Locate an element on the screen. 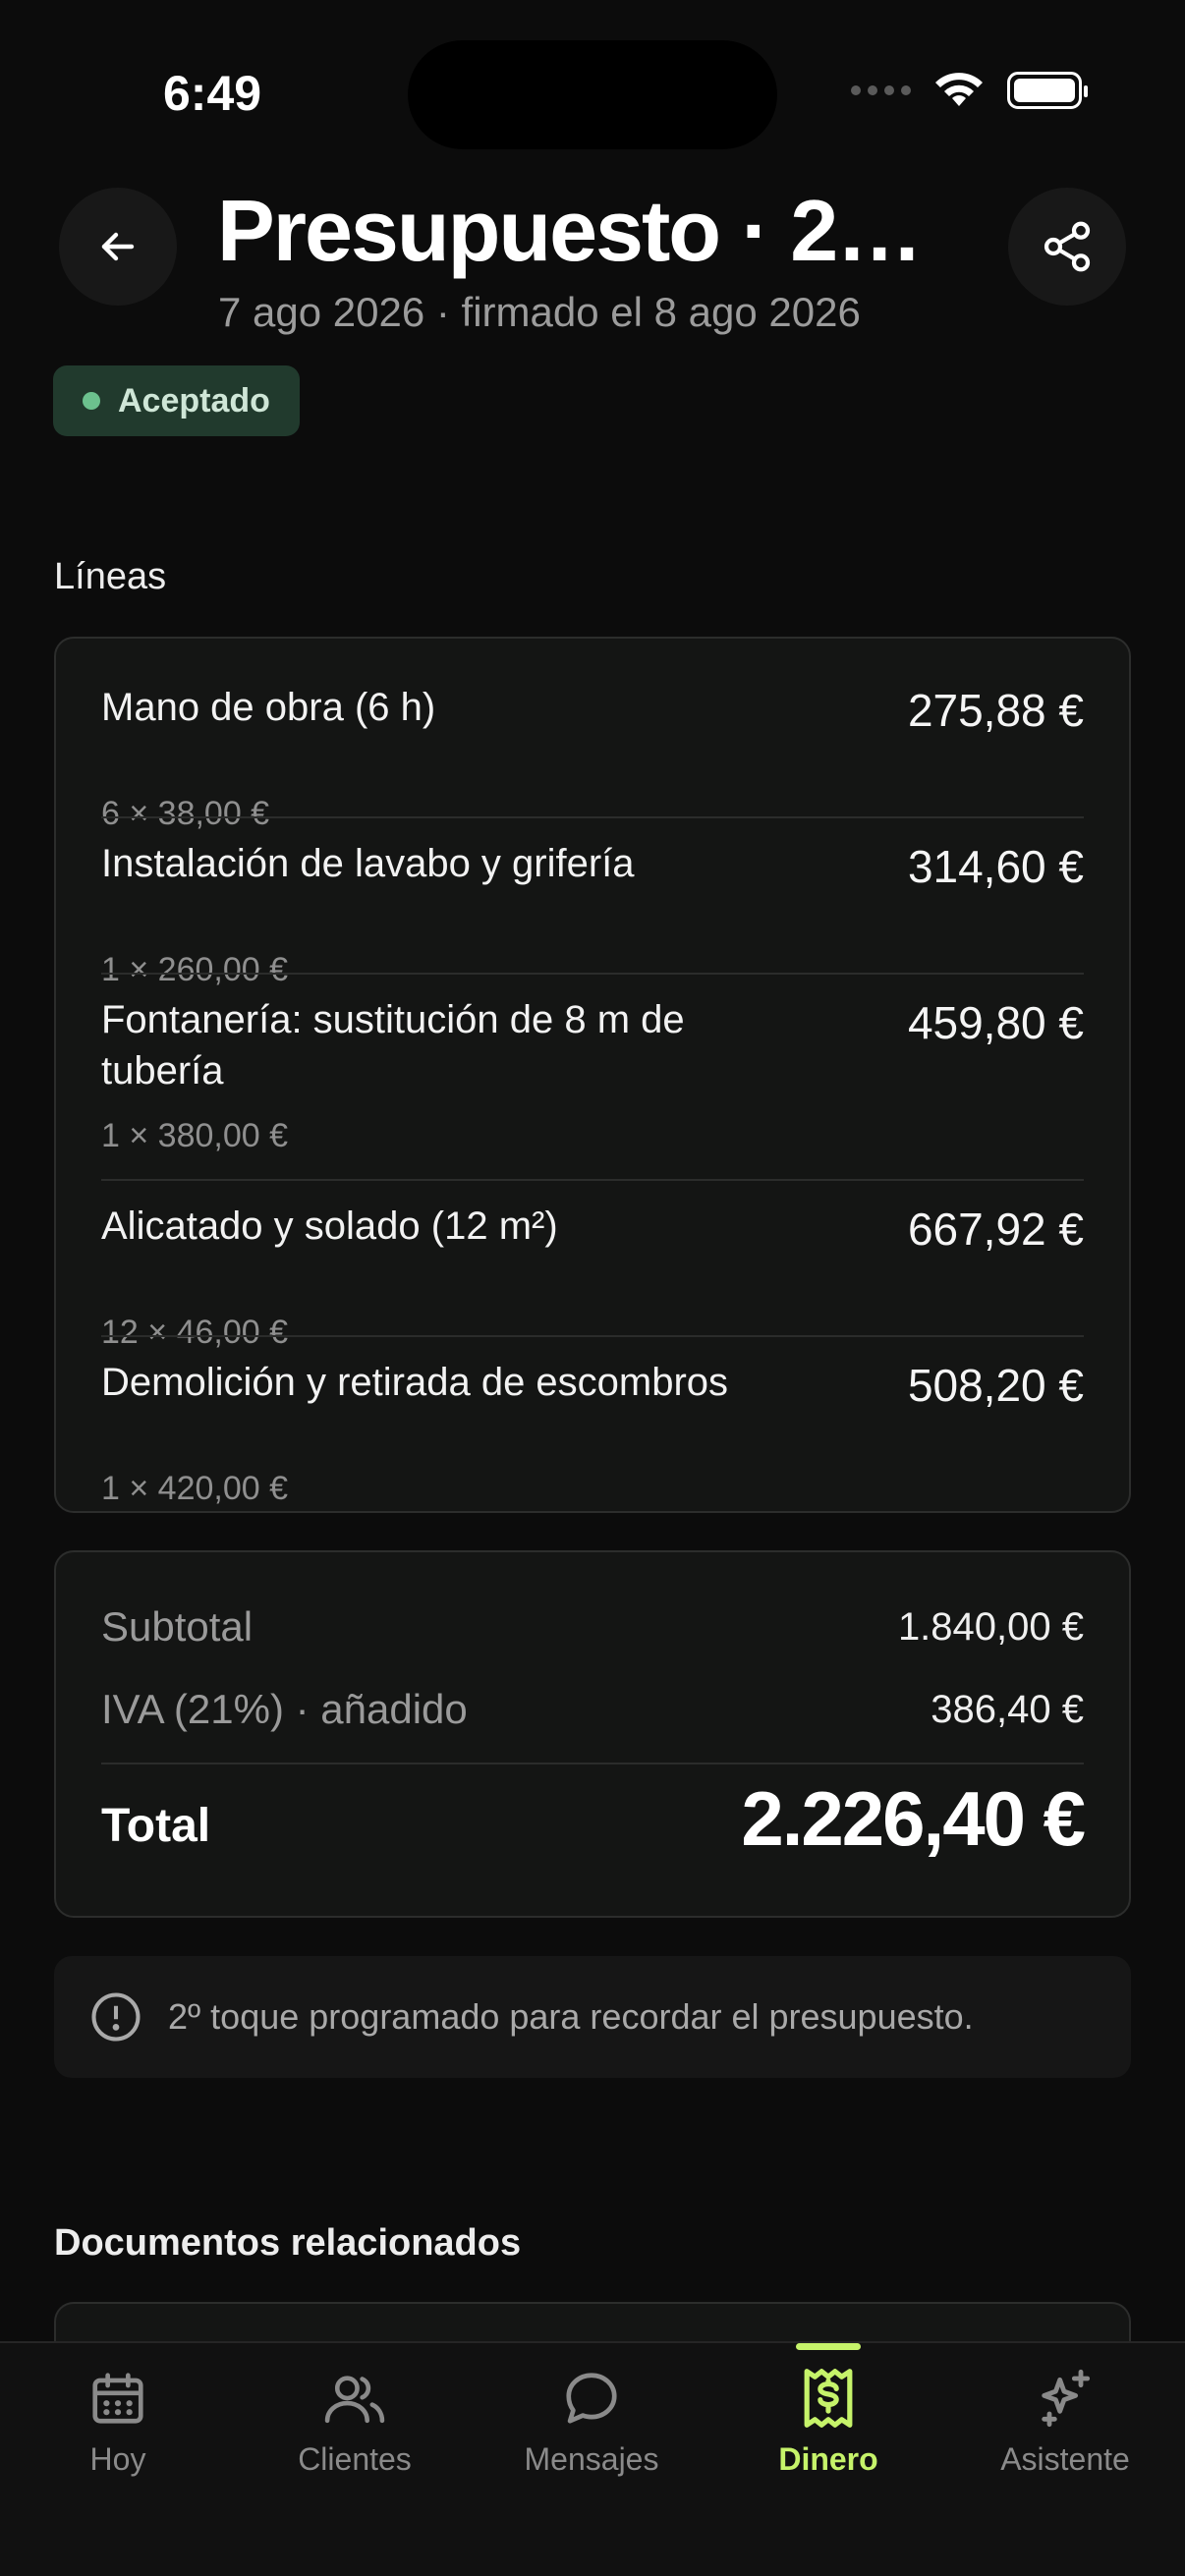 Image resolution: width=1185 pixels, height=2576 pixels. message-bubble-icon is located at coordinates (592, 2398).